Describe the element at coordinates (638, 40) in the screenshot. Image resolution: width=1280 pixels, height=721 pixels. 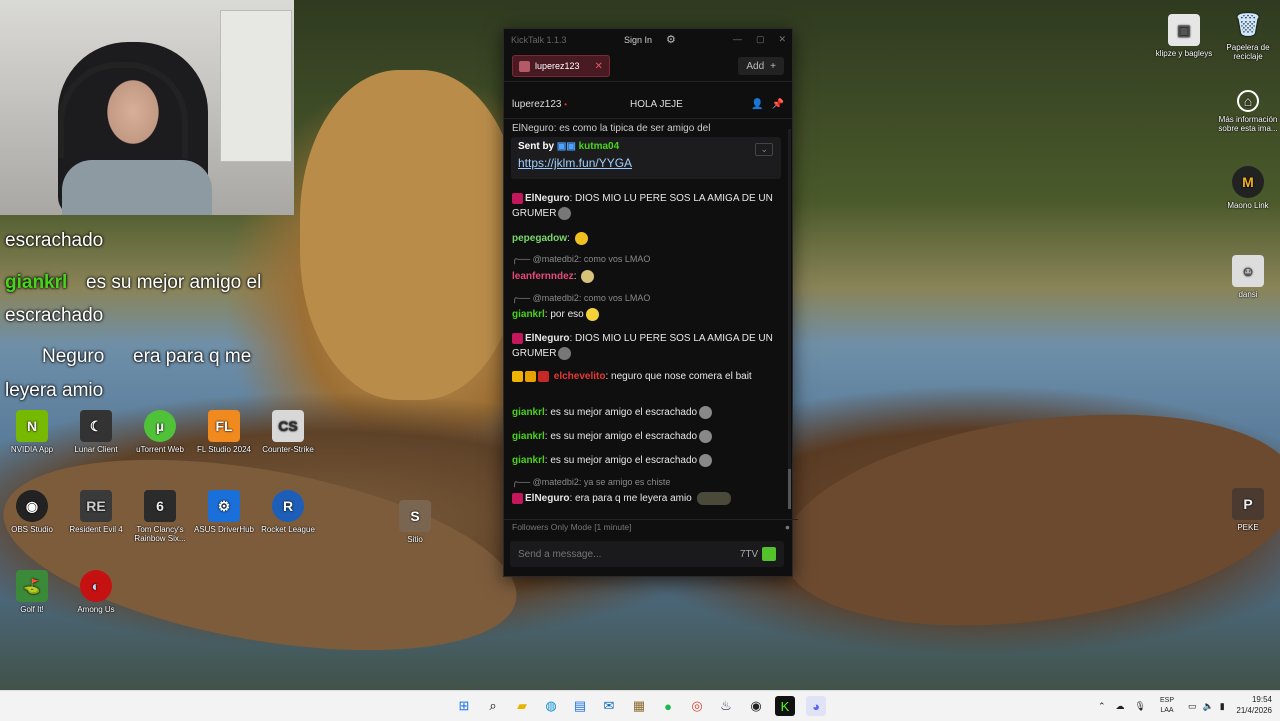
I see `sign-in-button: Sign In` at that location.